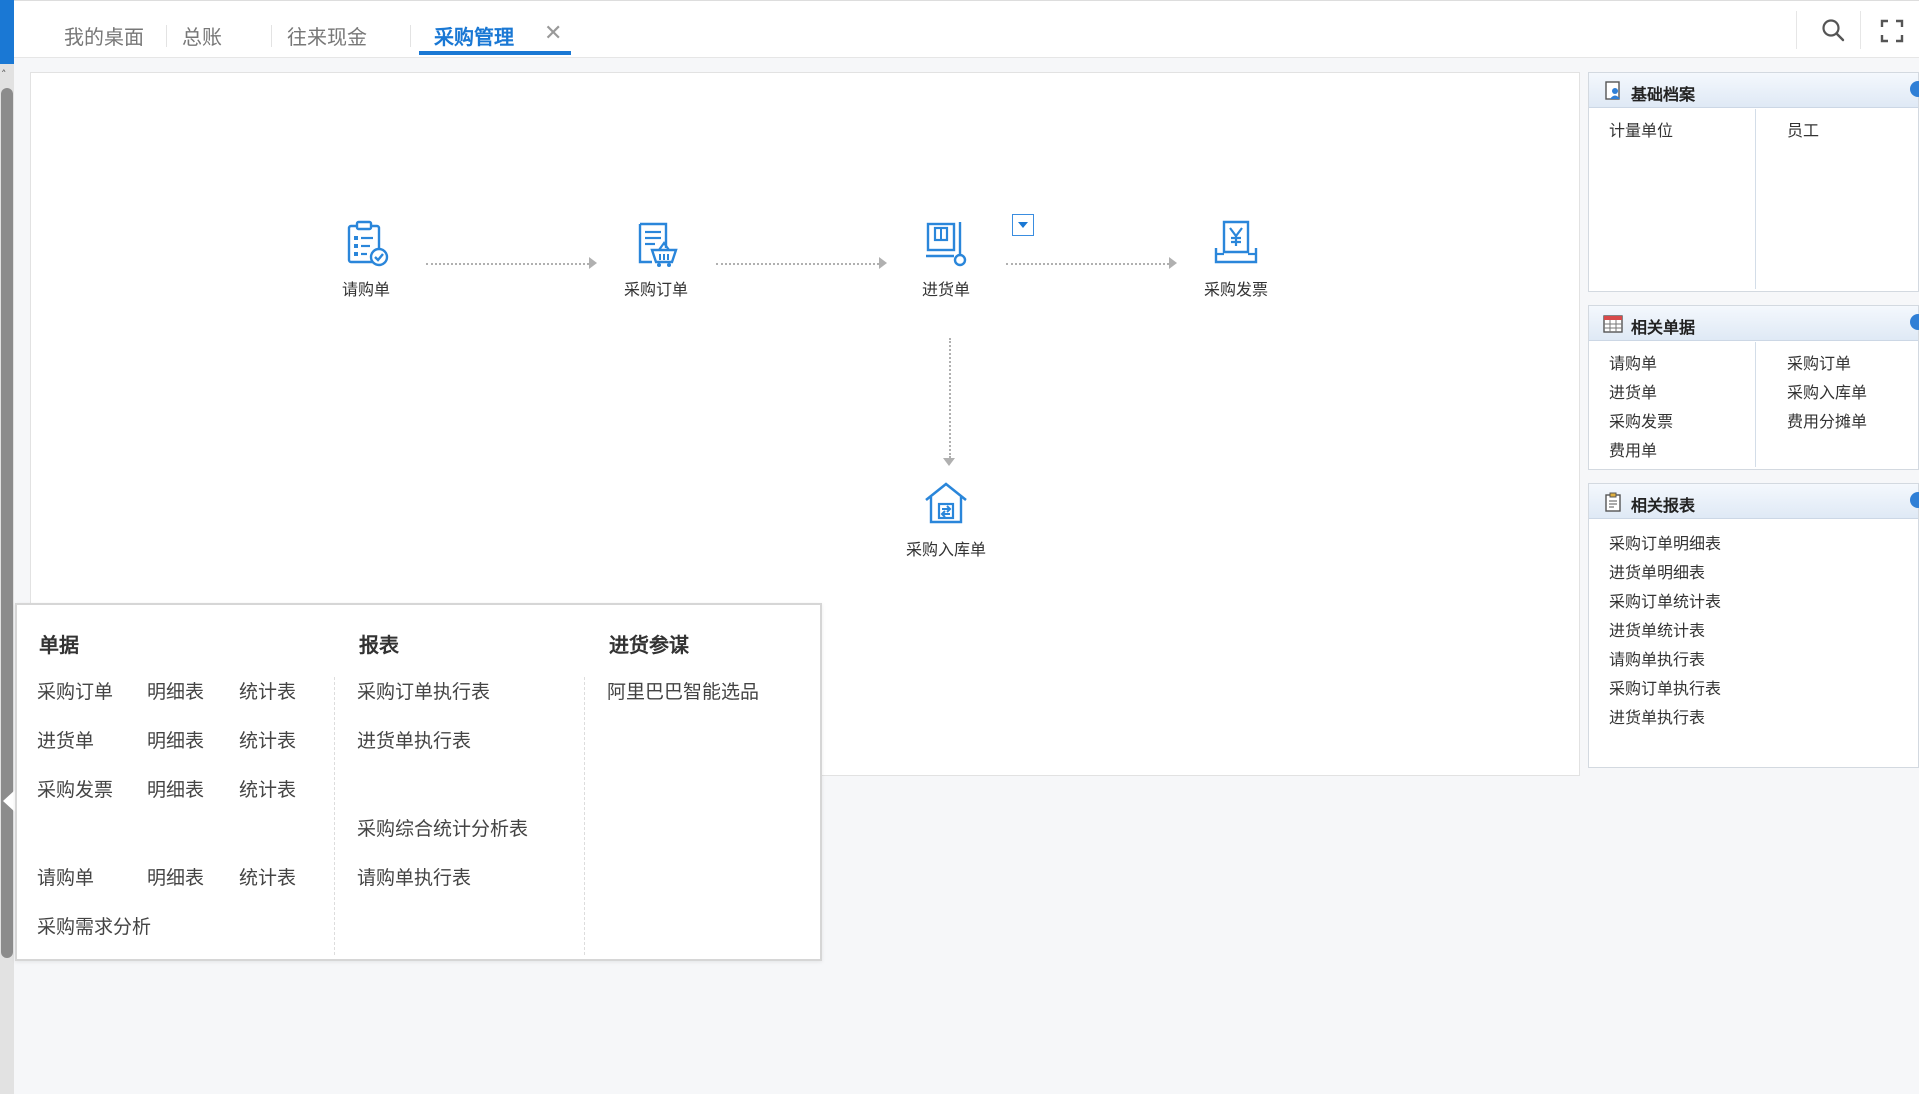 The height and width of the screenshot is (1094, 1919). Describe the element at coordinates (683, 690) in the screenshot. I see `menu-alibaba-smart-selection: 阿里巴巴智能选品` at that location.